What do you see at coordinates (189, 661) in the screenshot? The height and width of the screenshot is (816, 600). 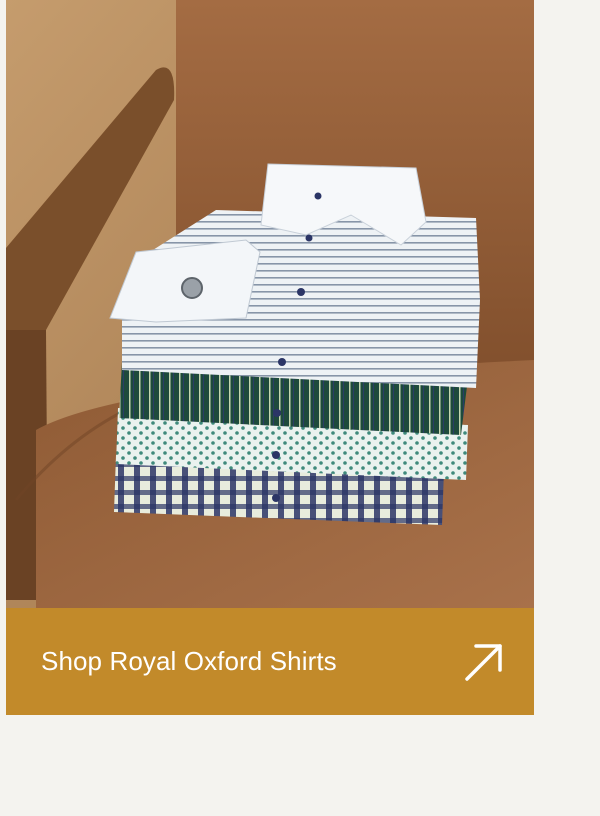 I see `cta-label: Shop Royal Oxford Shirts` at bounding box center [189, 661].